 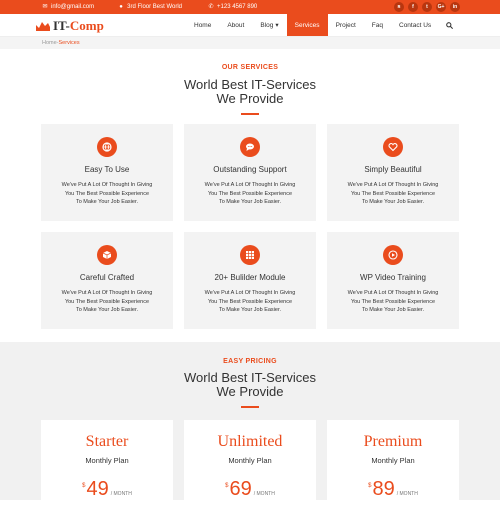 I want to click on nav-blog-label: Blog, so click(x=267, y=25).